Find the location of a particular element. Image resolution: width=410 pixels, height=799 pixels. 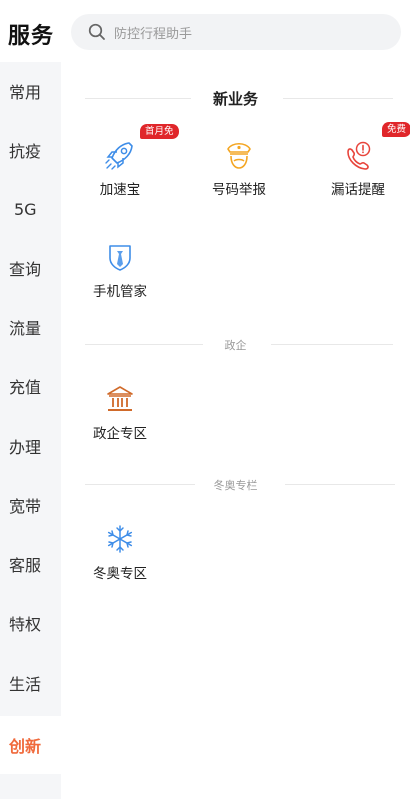

section-title-new-business: 新业务 is located at coordinates (235, 98).